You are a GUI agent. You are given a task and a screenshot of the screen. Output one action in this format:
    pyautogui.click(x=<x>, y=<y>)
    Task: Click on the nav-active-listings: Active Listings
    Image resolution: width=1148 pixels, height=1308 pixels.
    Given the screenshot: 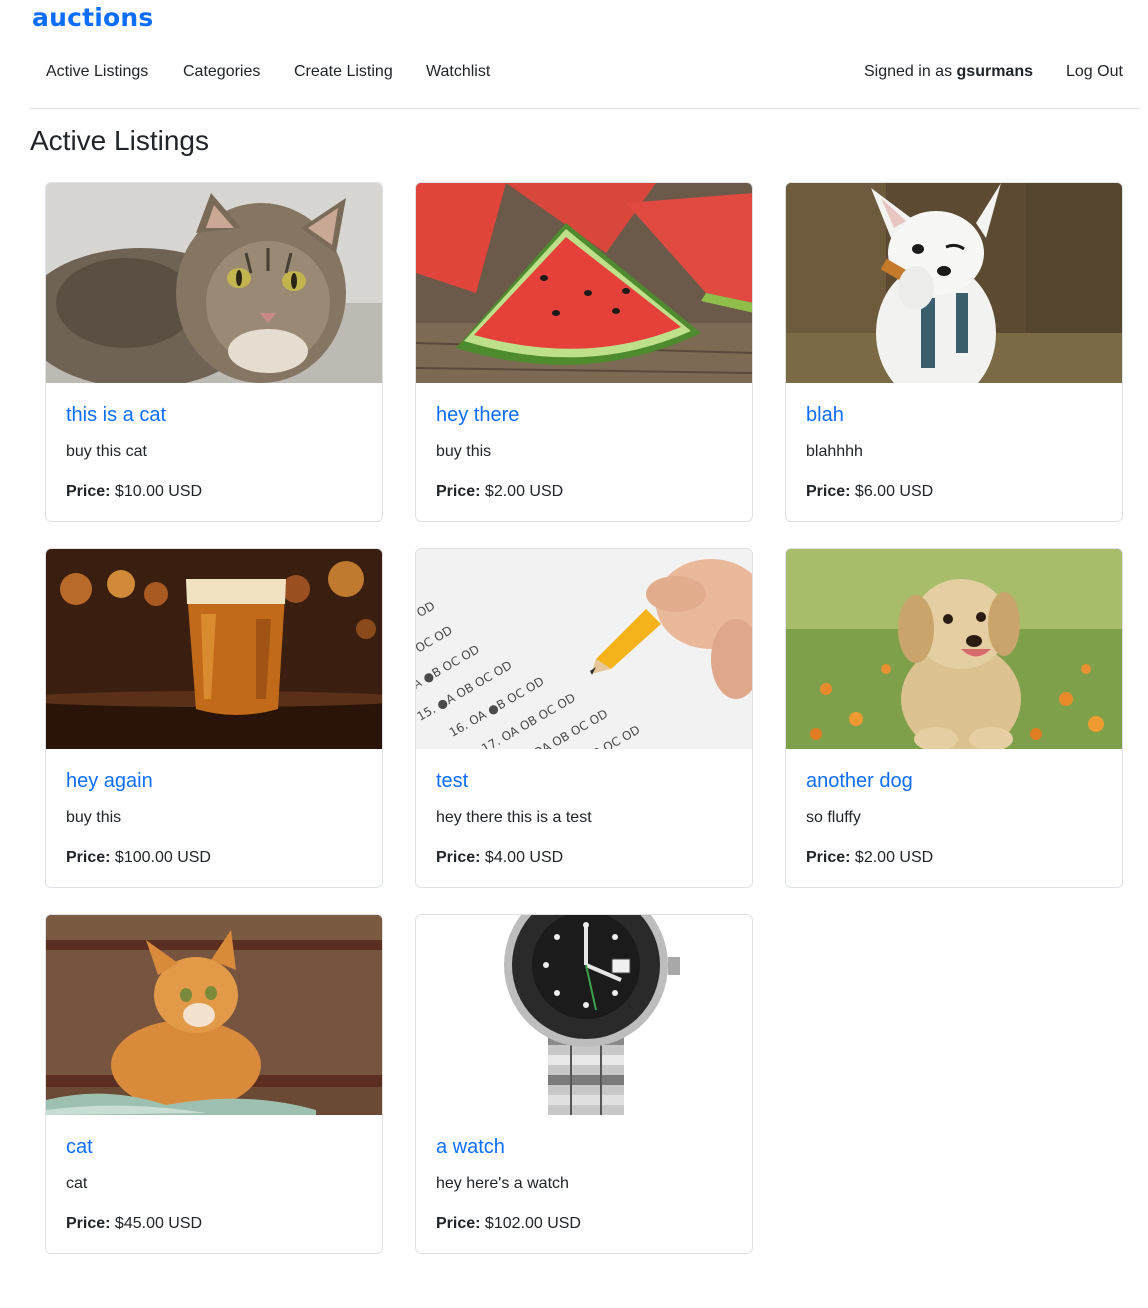 What is the action you would take?
    pyautogui.click(x=97, y=72)
    